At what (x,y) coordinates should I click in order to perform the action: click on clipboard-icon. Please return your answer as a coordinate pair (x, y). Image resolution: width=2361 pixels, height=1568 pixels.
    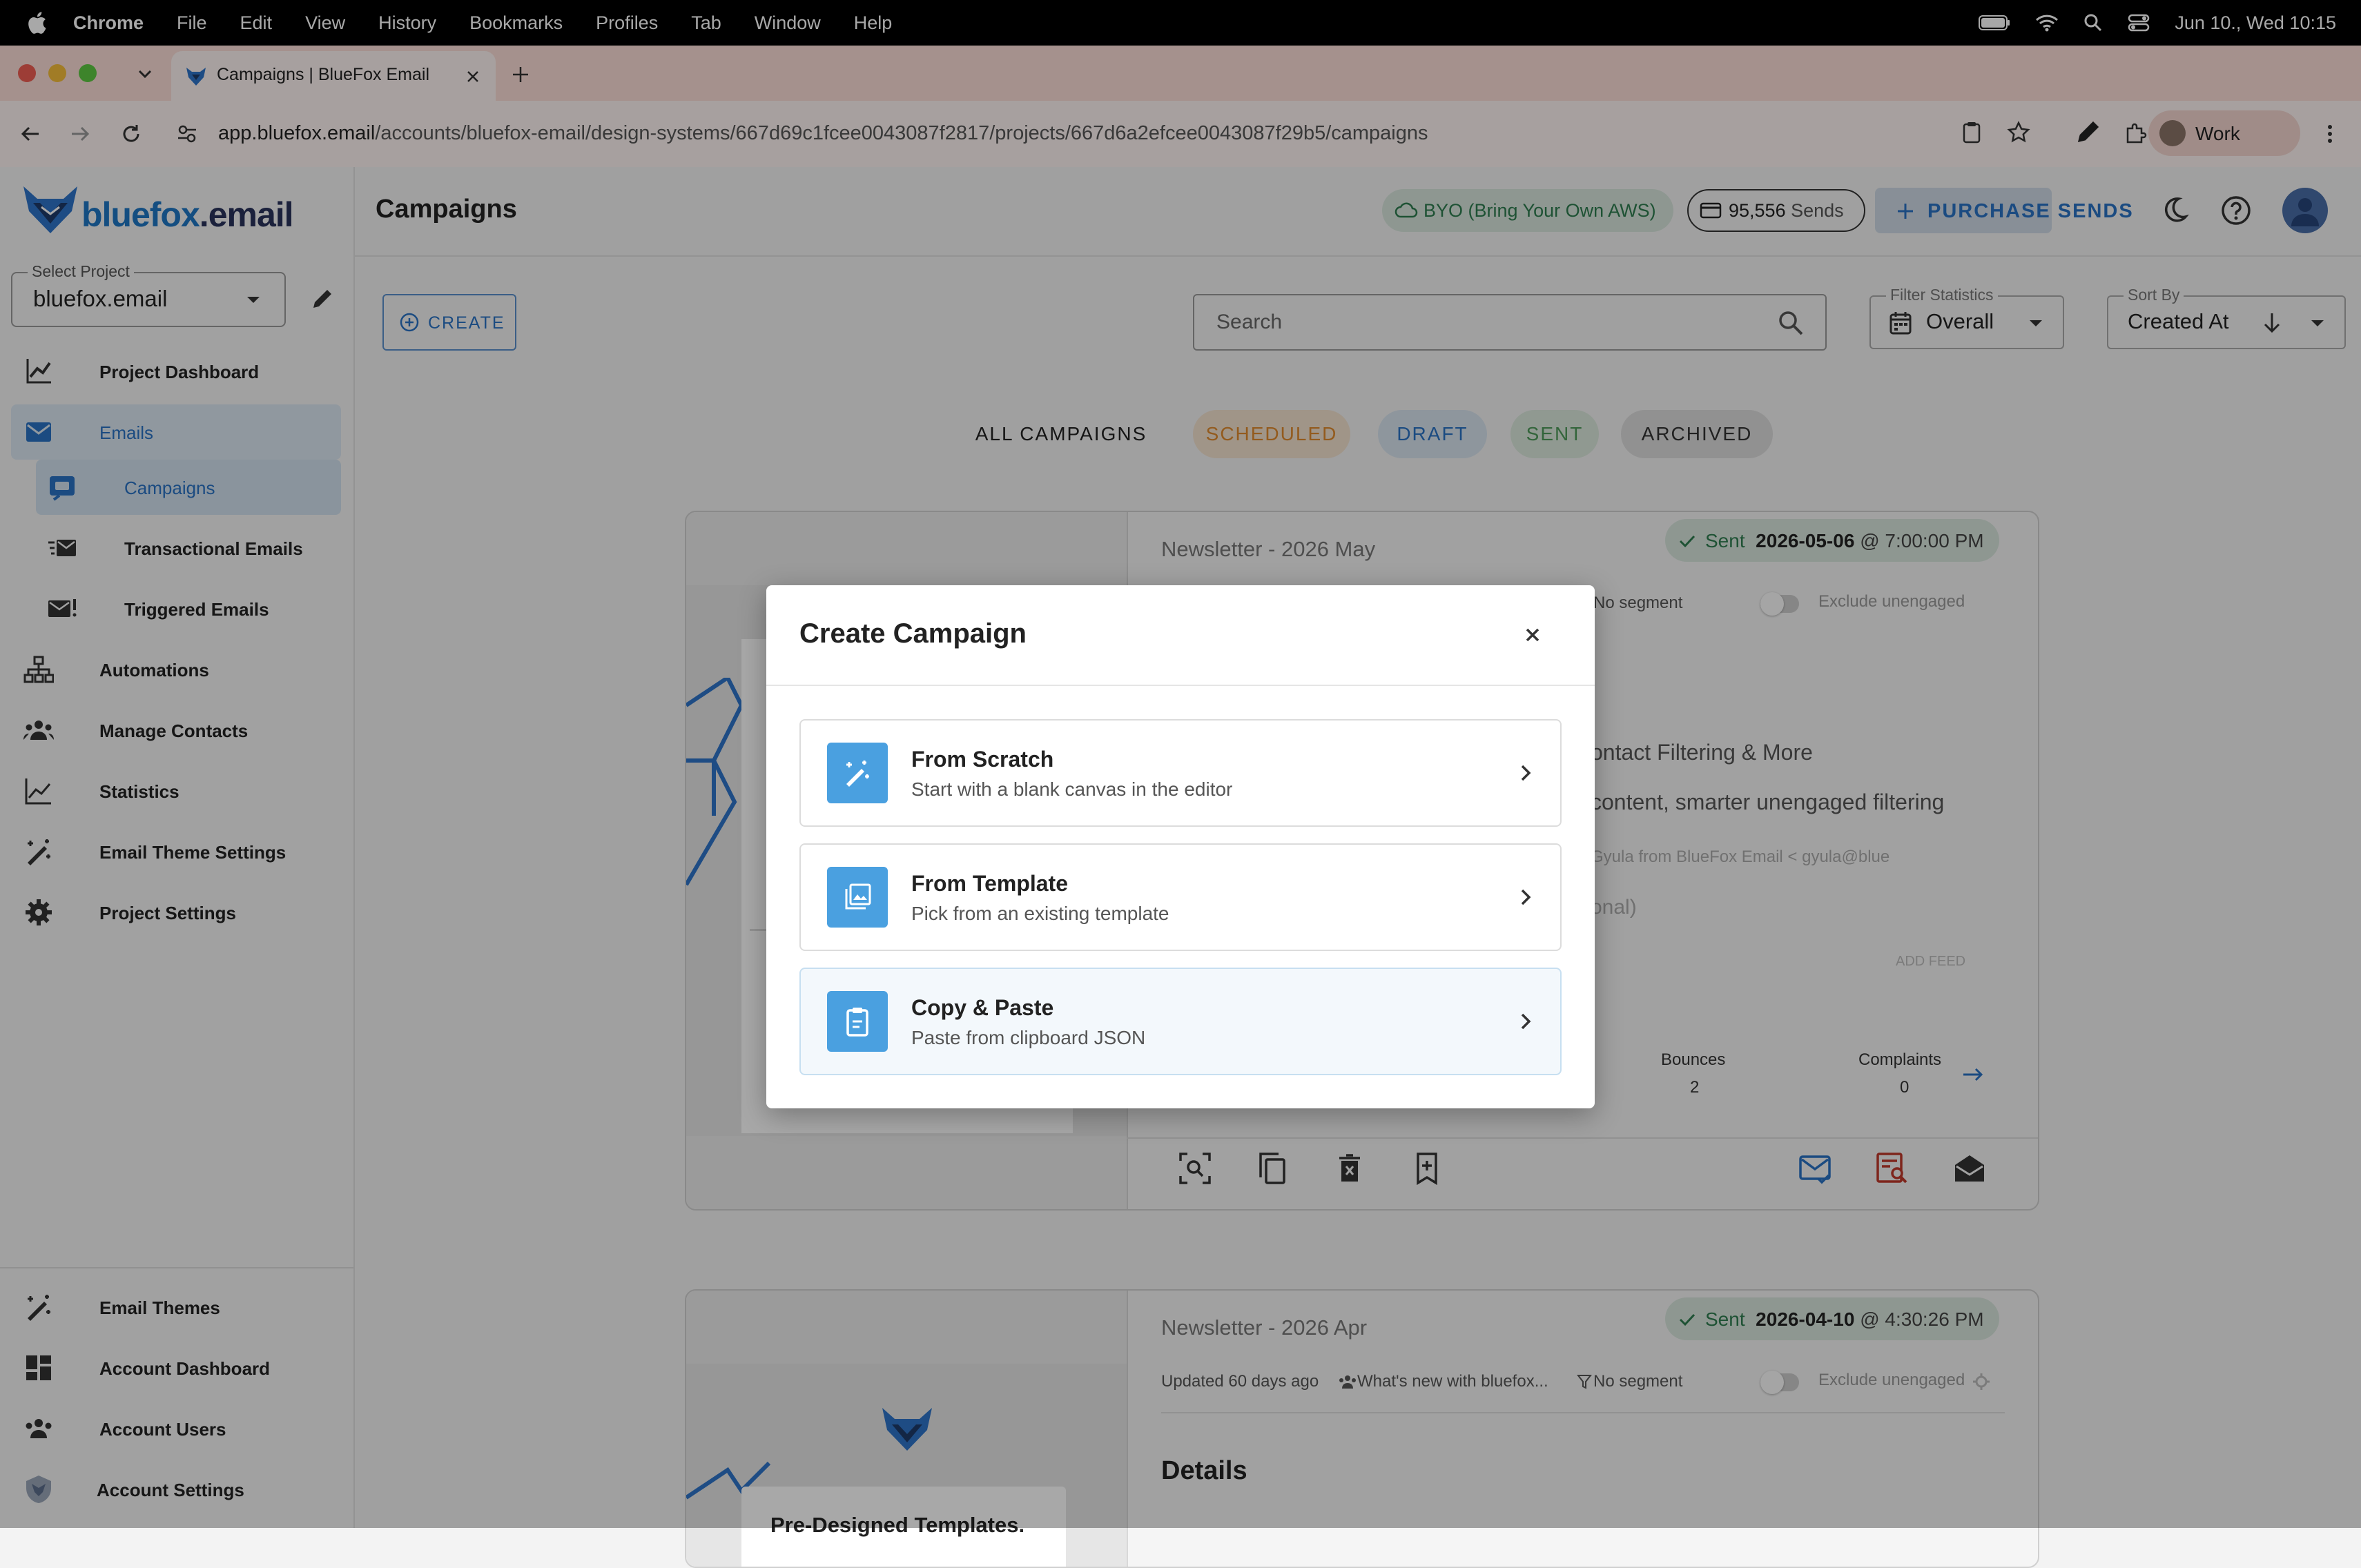
    Looking at the image, I should click on (857, 1022).